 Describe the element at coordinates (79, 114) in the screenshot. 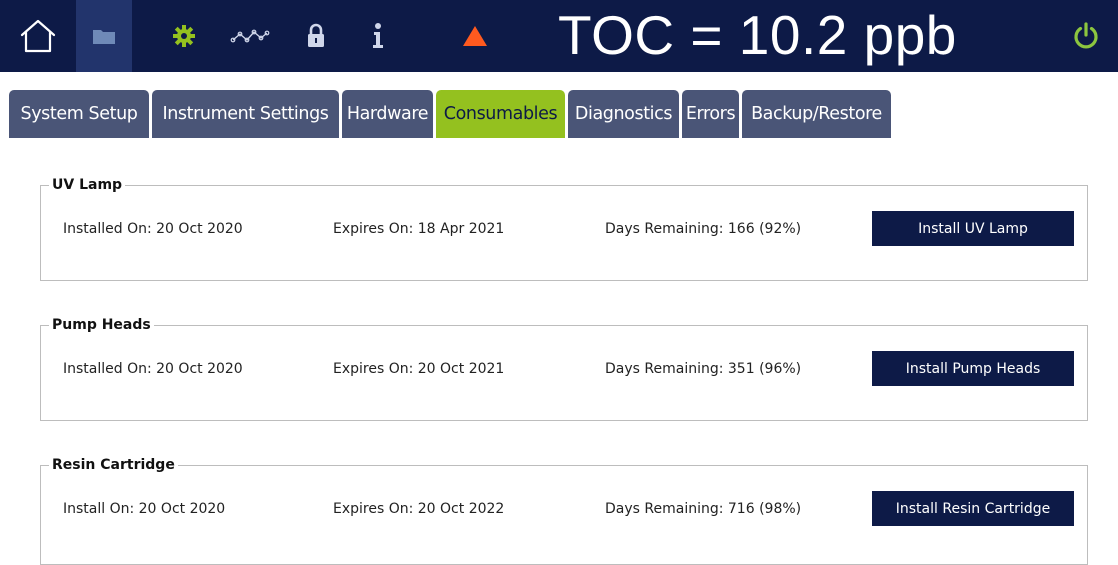

I see `tab-system-setup: System Setup` at that location.